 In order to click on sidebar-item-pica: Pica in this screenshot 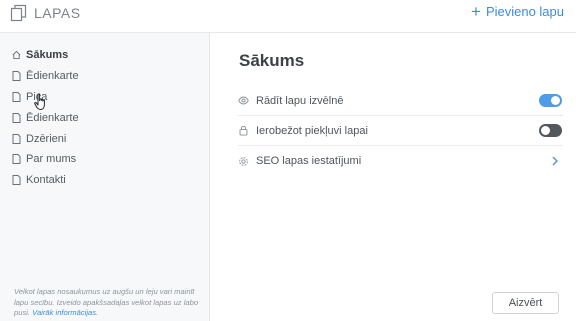, I will do `click(104, 97)`.